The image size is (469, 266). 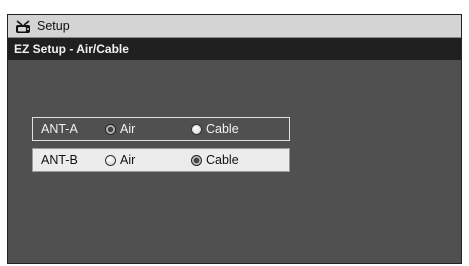 I want to click on ant-b-air-option: Air, so click(x=148, y=160).